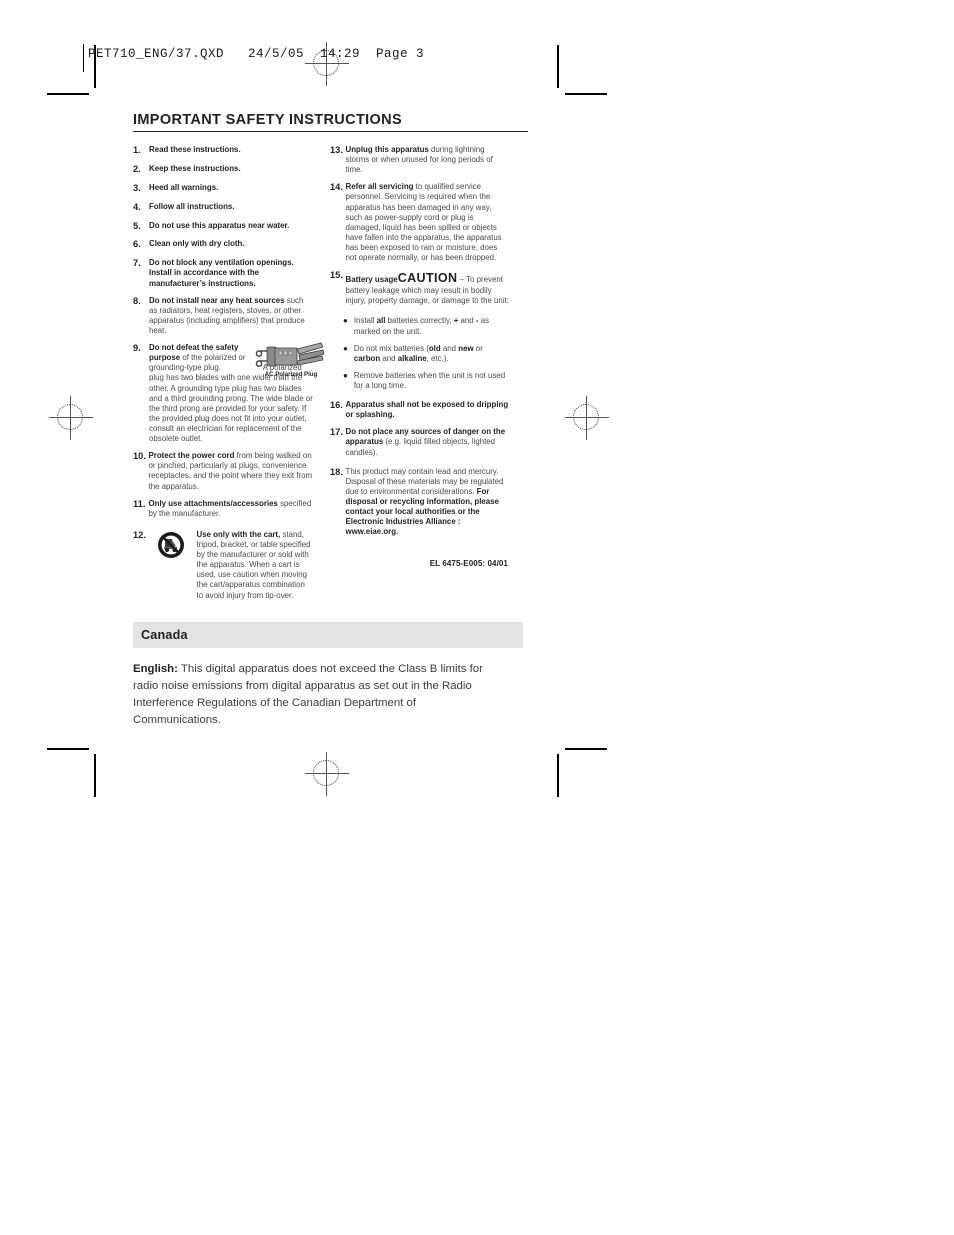  I want to click on list-item-bold: Do not use this apparatus near water., so click(219, 225).